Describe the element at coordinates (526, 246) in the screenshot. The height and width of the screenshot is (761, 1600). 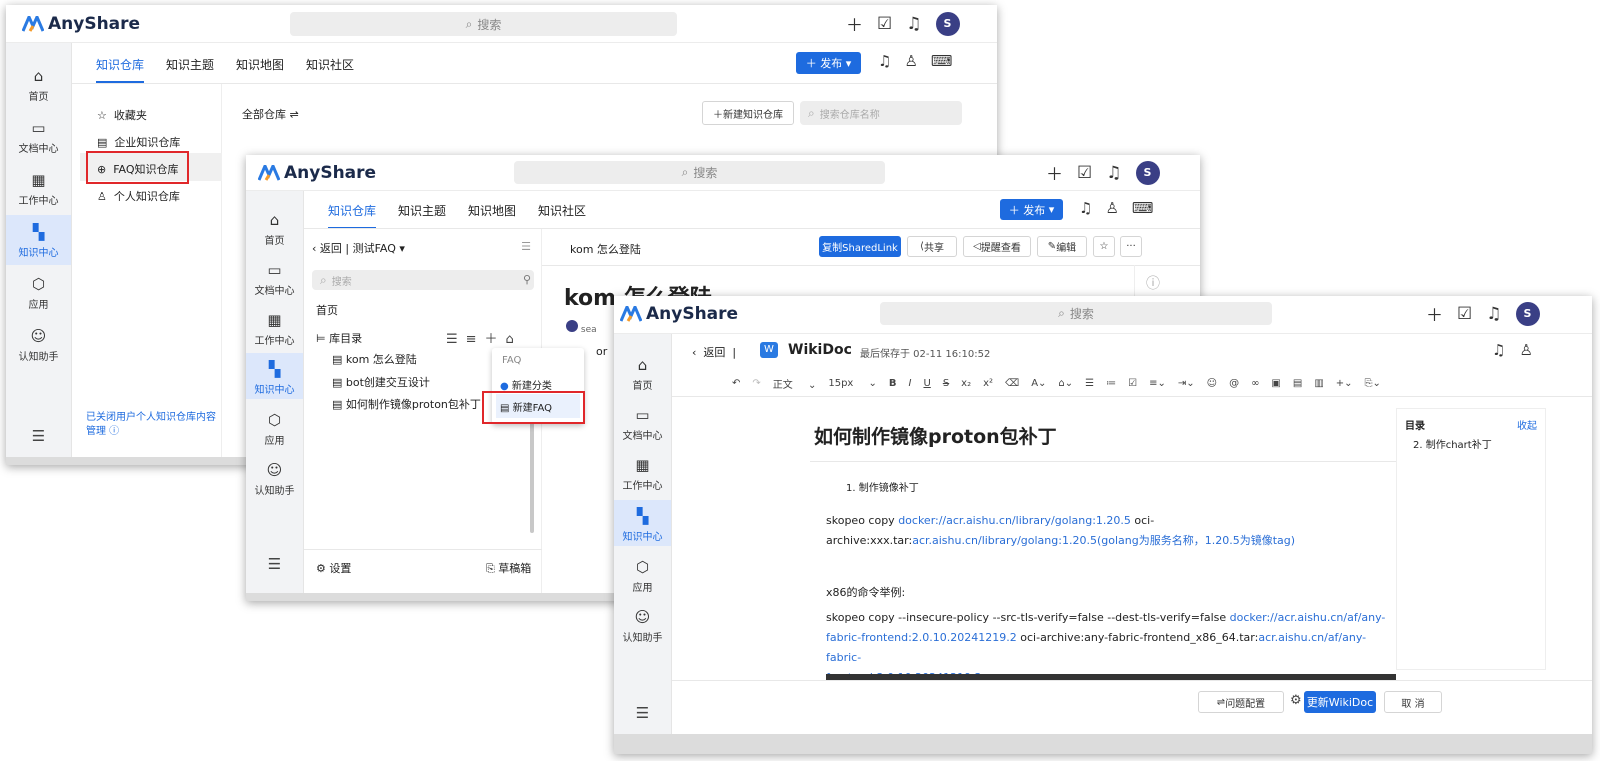
I see `list-toggle-icon: ☰` at that location.